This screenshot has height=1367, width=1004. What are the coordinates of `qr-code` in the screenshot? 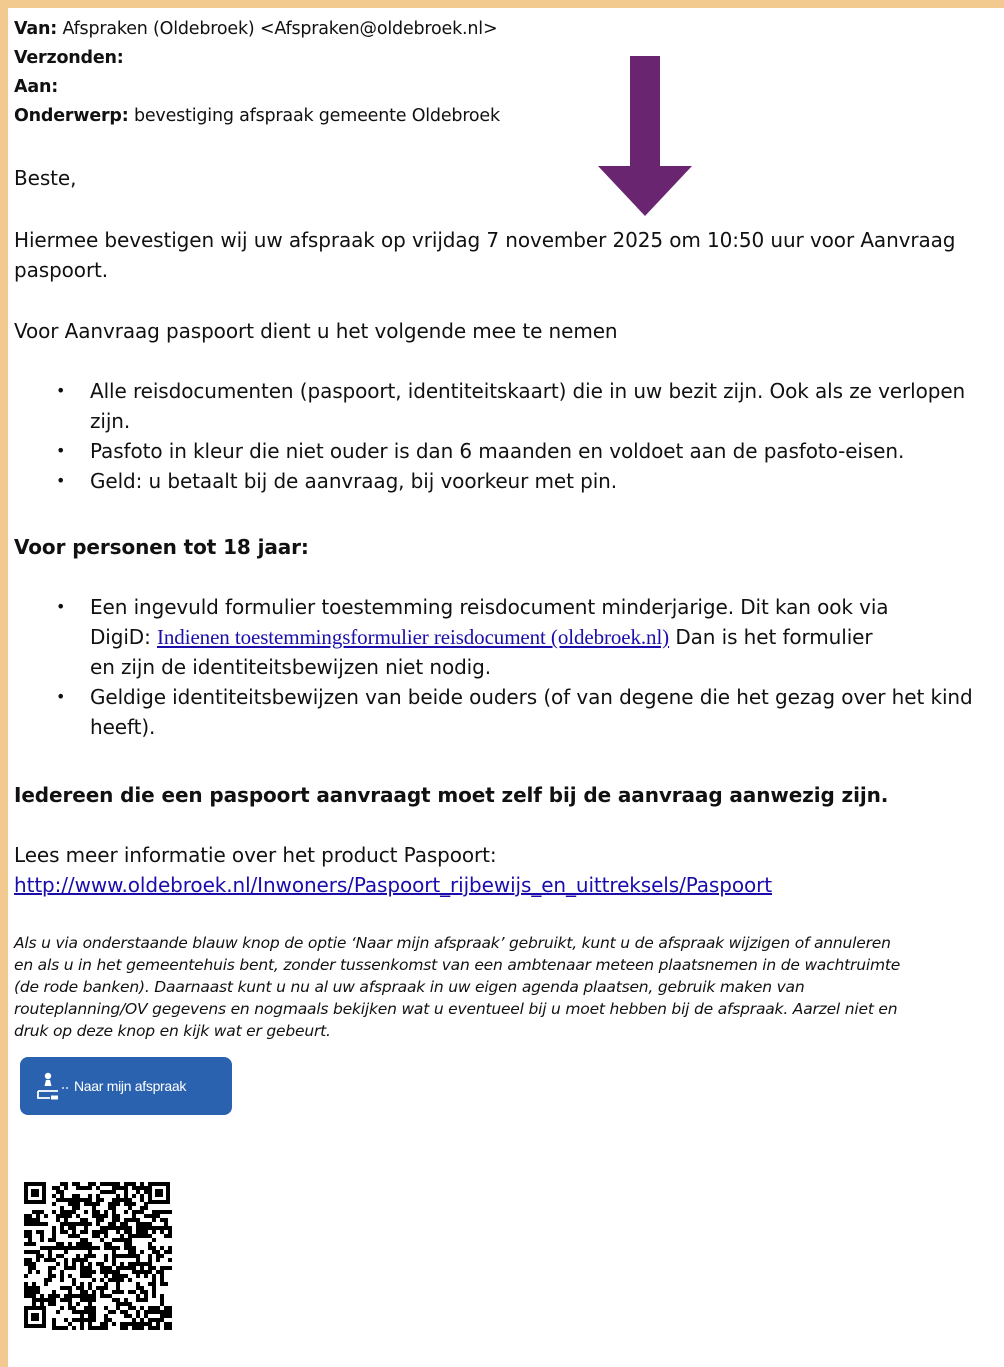 It's located at (97, 1255).